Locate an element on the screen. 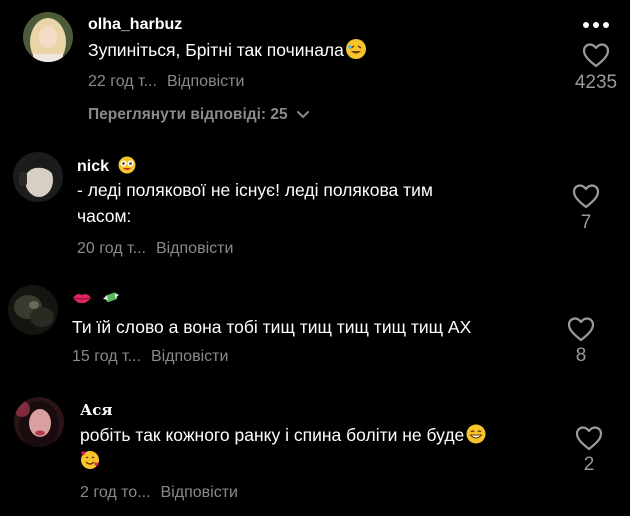 Image resolution: width=630 pixels, height=516 pixels. like-count: 2 is located at coordinates (589, 464).